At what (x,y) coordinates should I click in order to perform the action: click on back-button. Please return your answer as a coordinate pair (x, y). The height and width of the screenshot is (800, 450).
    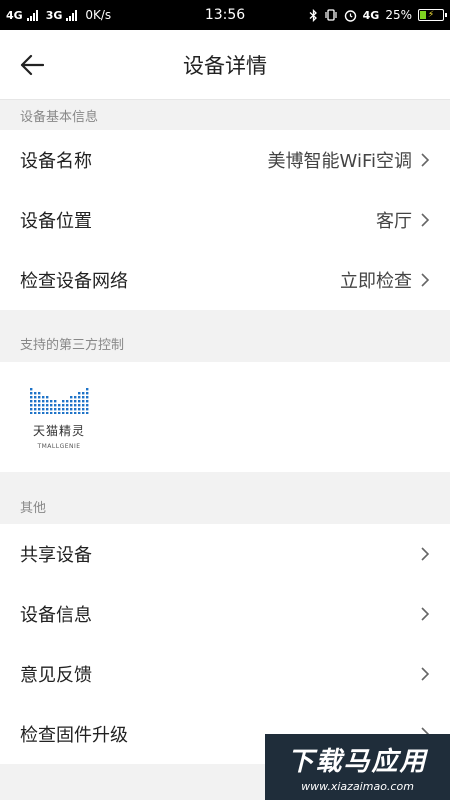
    Looking at the image, I should click on (34, 65).